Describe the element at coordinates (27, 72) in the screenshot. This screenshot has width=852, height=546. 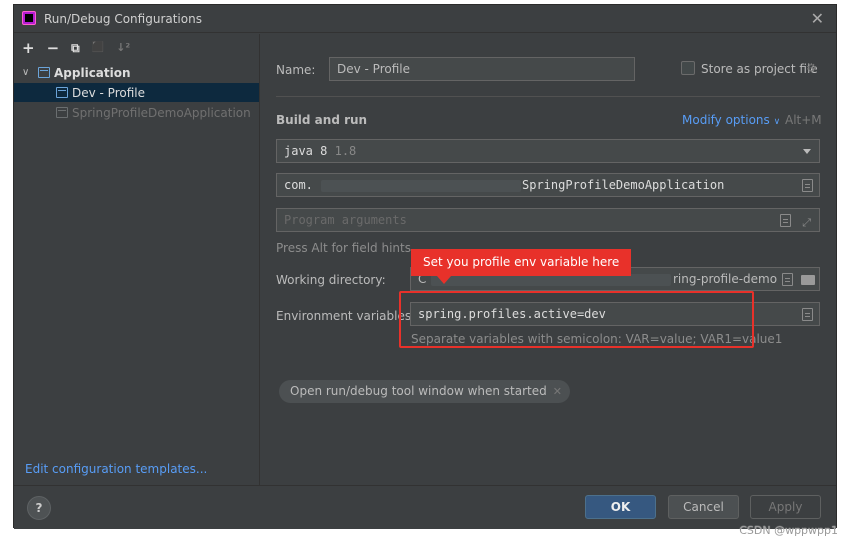
I see `chevron-down-icon: ∨` at that location.